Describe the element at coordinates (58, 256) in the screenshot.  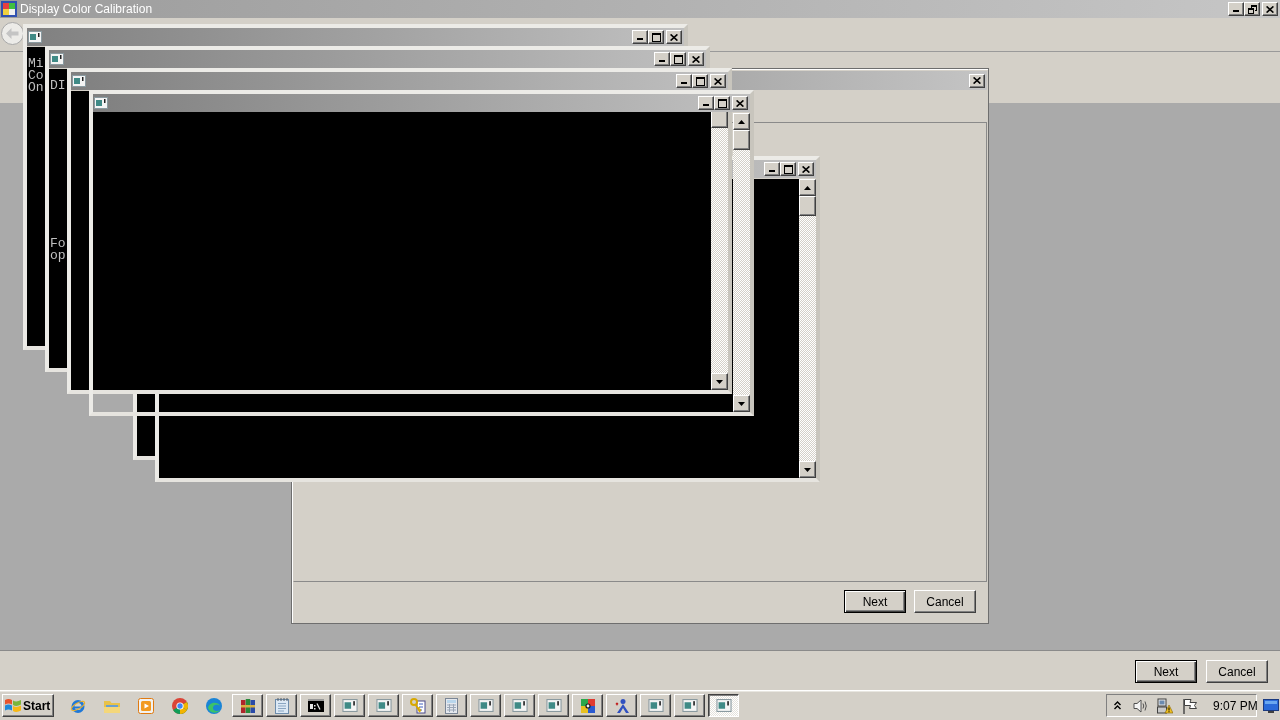
I see `console-line: op` at that location.